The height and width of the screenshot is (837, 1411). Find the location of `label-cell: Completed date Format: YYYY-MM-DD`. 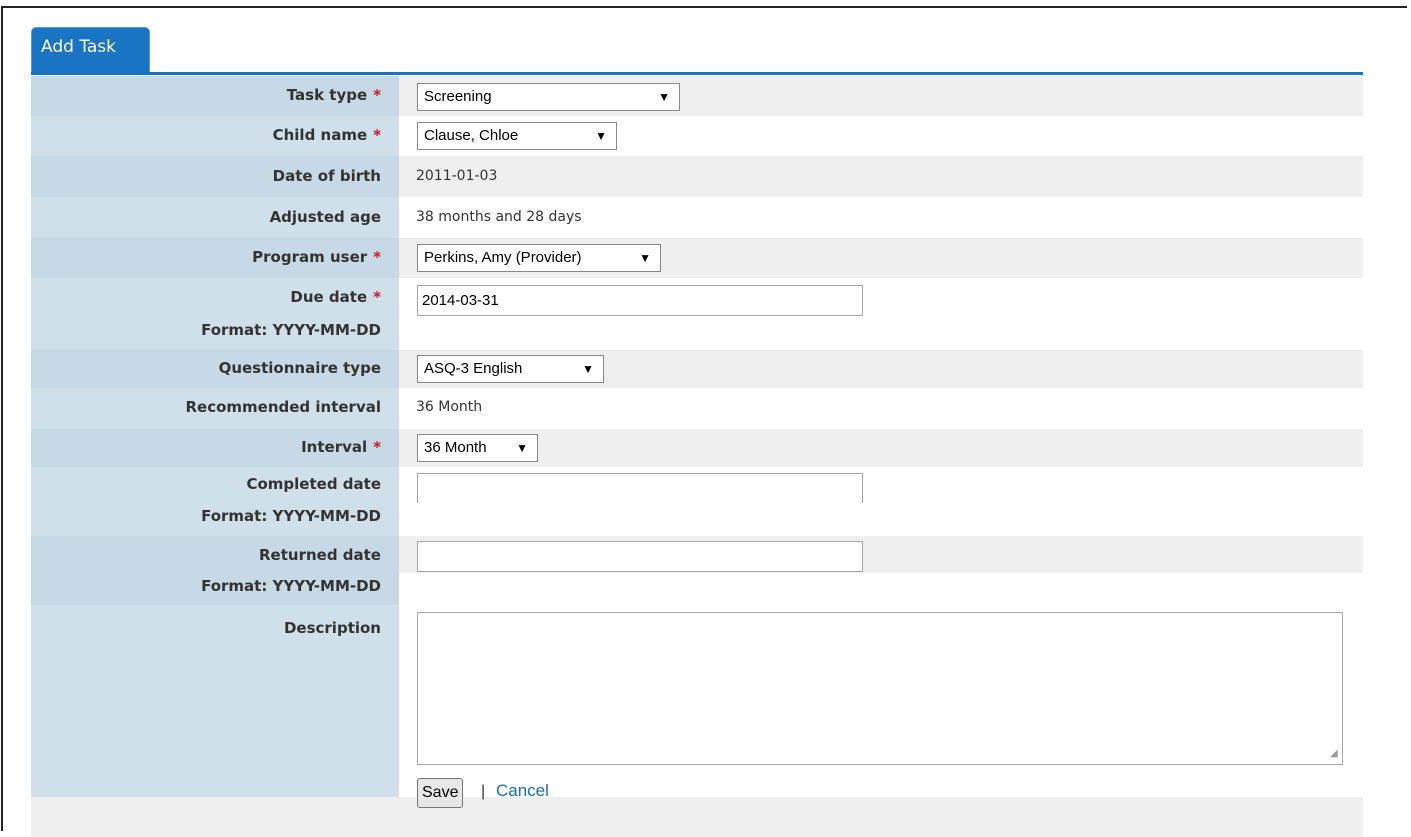

label-cell: Completed date Format: YYYY-MM-DD is located at coordinates (215, 501).